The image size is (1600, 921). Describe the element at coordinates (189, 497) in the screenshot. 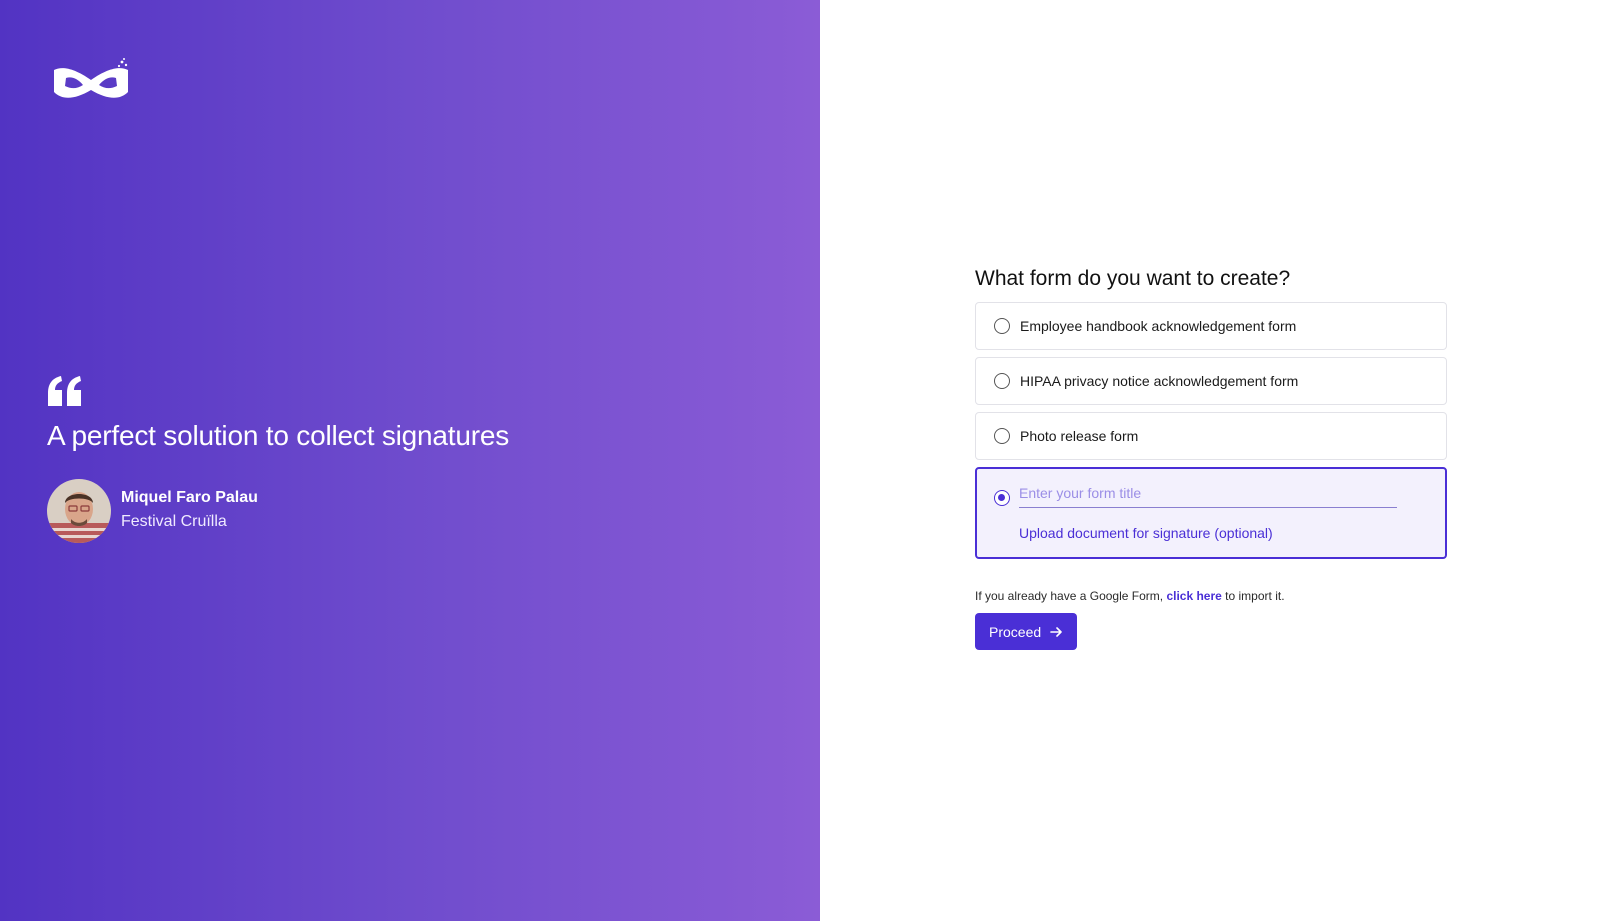

I see `author-name: Miquel Faro Palau` at that location.